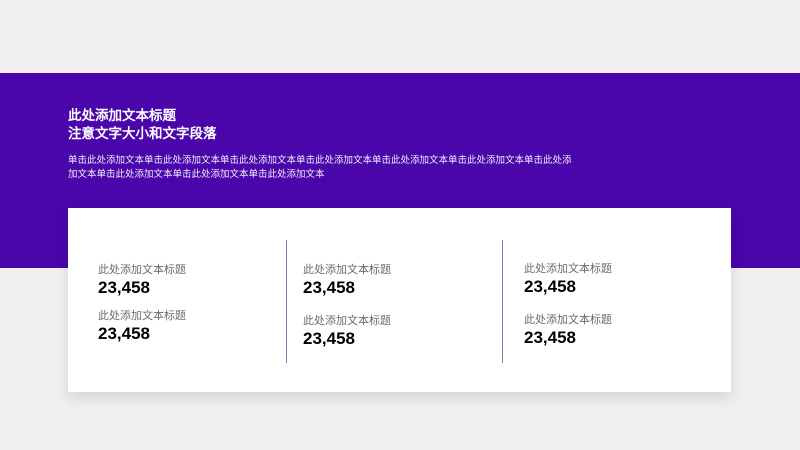 The height and width of the screenshot is (450, 800). Describe the element at coordinates (142, 125) in the screenshot. I see `slide-title: 此处添加文本标题 注意文字大小和文字段落` at that location.